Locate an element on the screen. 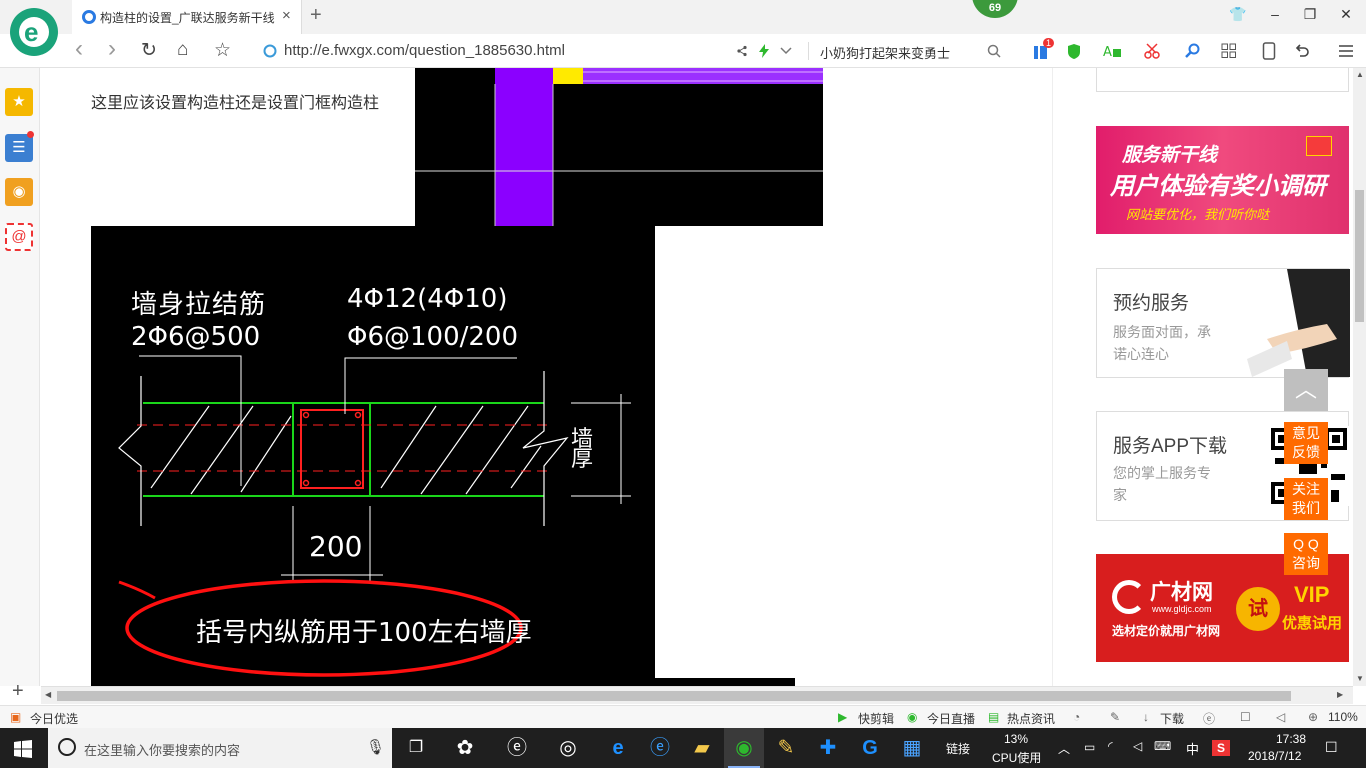 The height and width of the screenshot is (768, 1366). links-toolbar: 链接 is located at coordinates (958, 748).